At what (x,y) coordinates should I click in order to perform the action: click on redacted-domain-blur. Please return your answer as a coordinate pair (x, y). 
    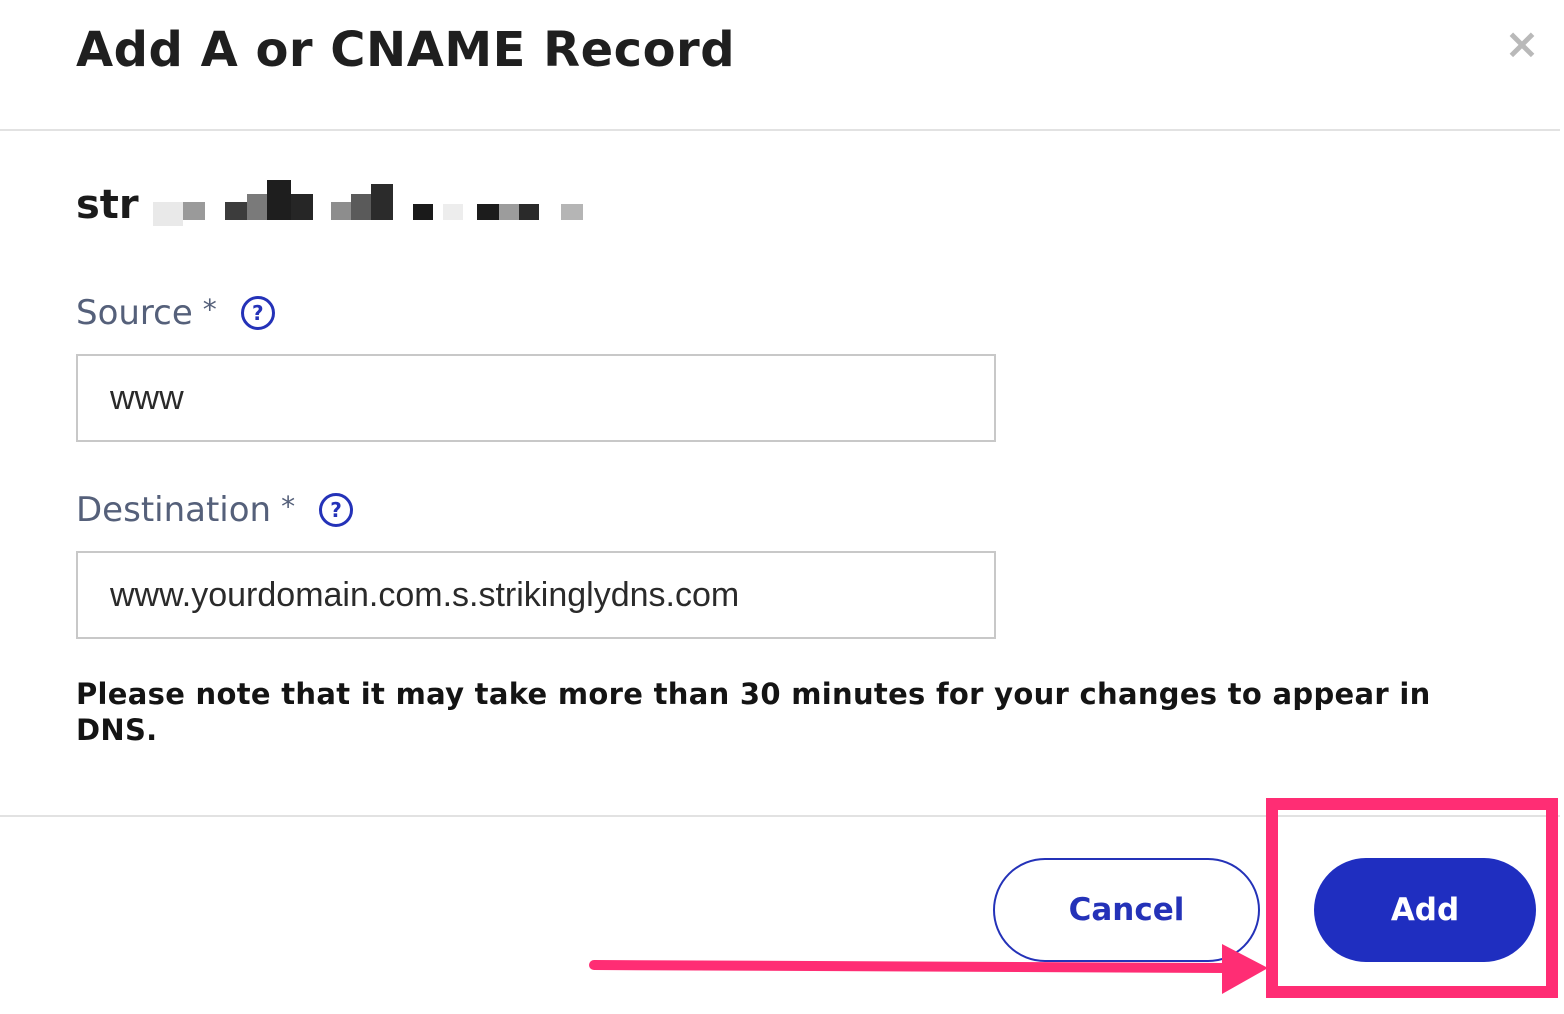
    Looking at the image, I should click on (388, 205).